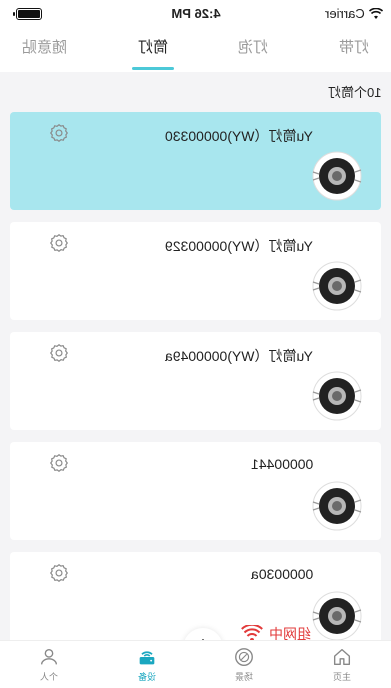 The height and width of the screenshot is (688, 391). What do you see at coordinates (244, 677) in the screenshot?
I see `nav-scene-label: 场景` at bounding box center [244, 677].